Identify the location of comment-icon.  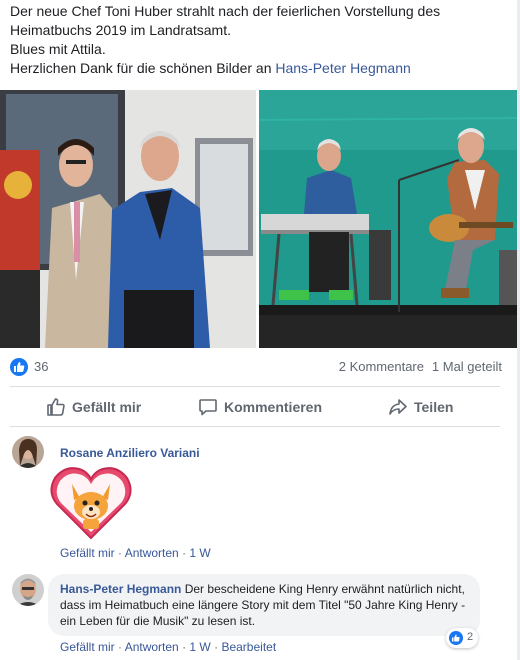
(208, 407).